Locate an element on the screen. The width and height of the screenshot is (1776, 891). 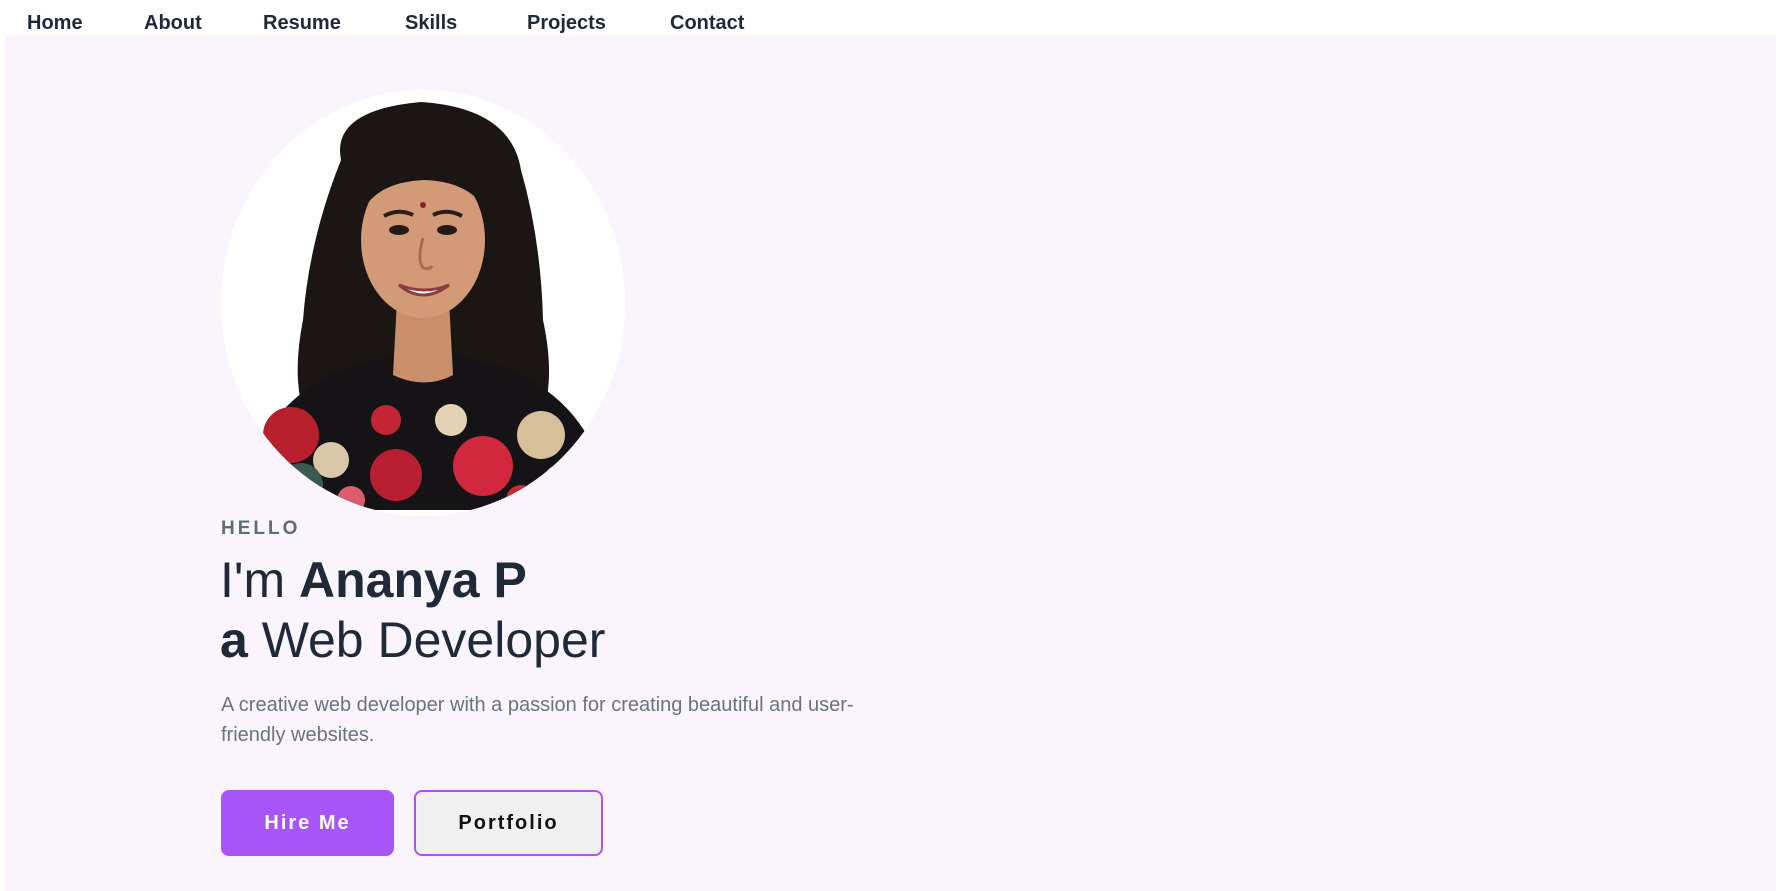
heading-article: a is located at coordinates (234, 640).